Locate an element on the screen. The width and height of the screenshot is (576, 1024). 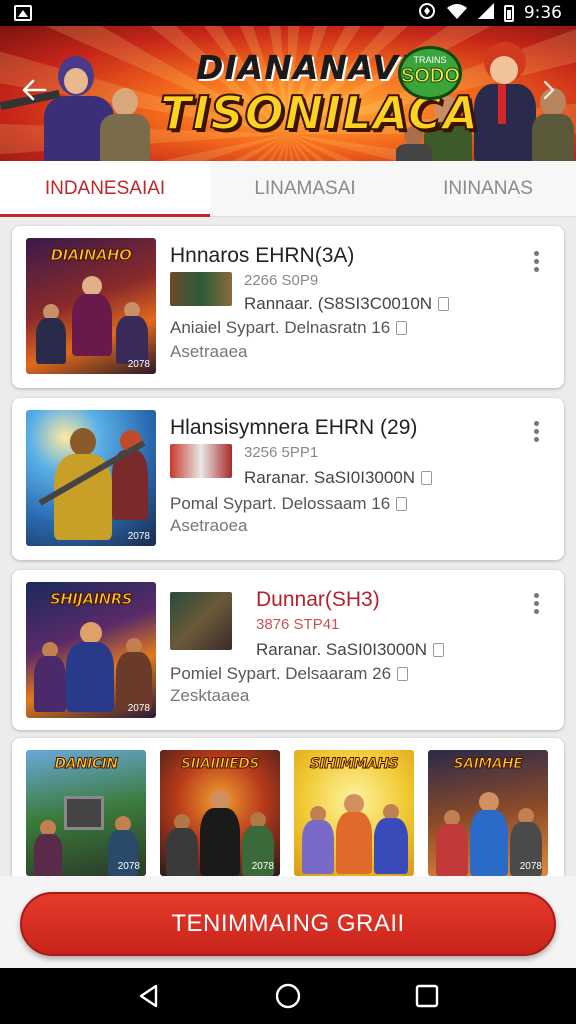
grid-item-title: DANICIN is located at coordinates (86, 764).